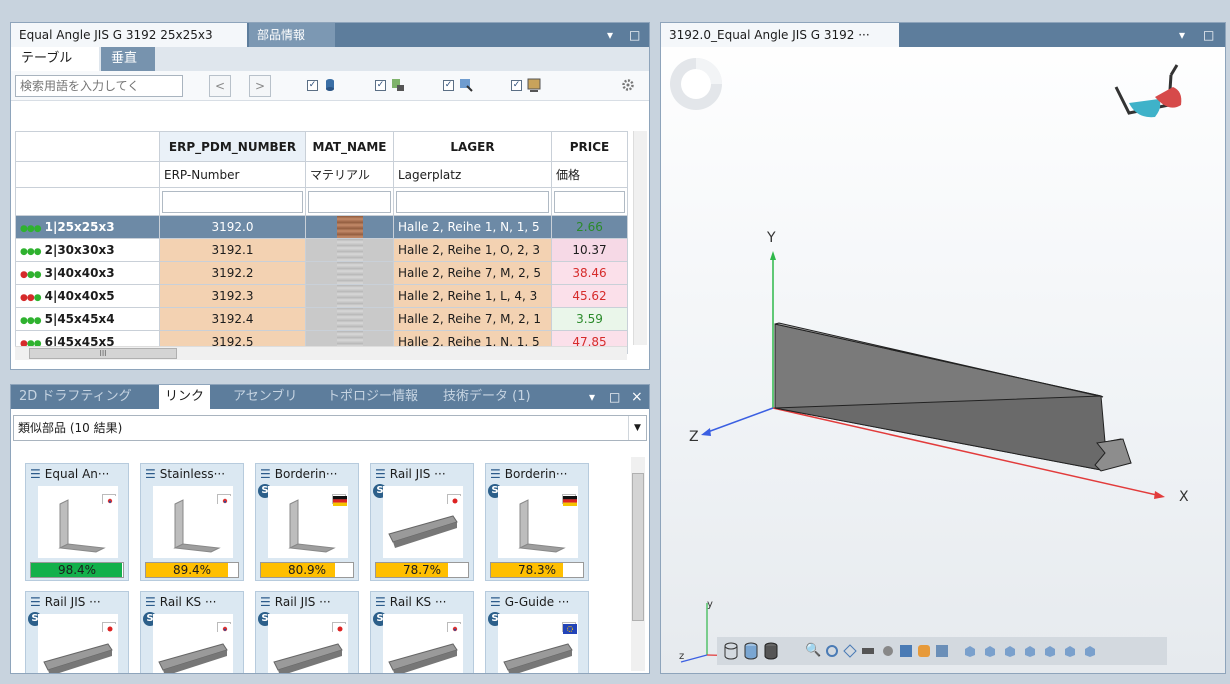 The width and height of the screenshot is (1230, 684). Describe the element at coordinates (128, 59) in the screenshot. I see `tab-vertical: 垂直` at that location.